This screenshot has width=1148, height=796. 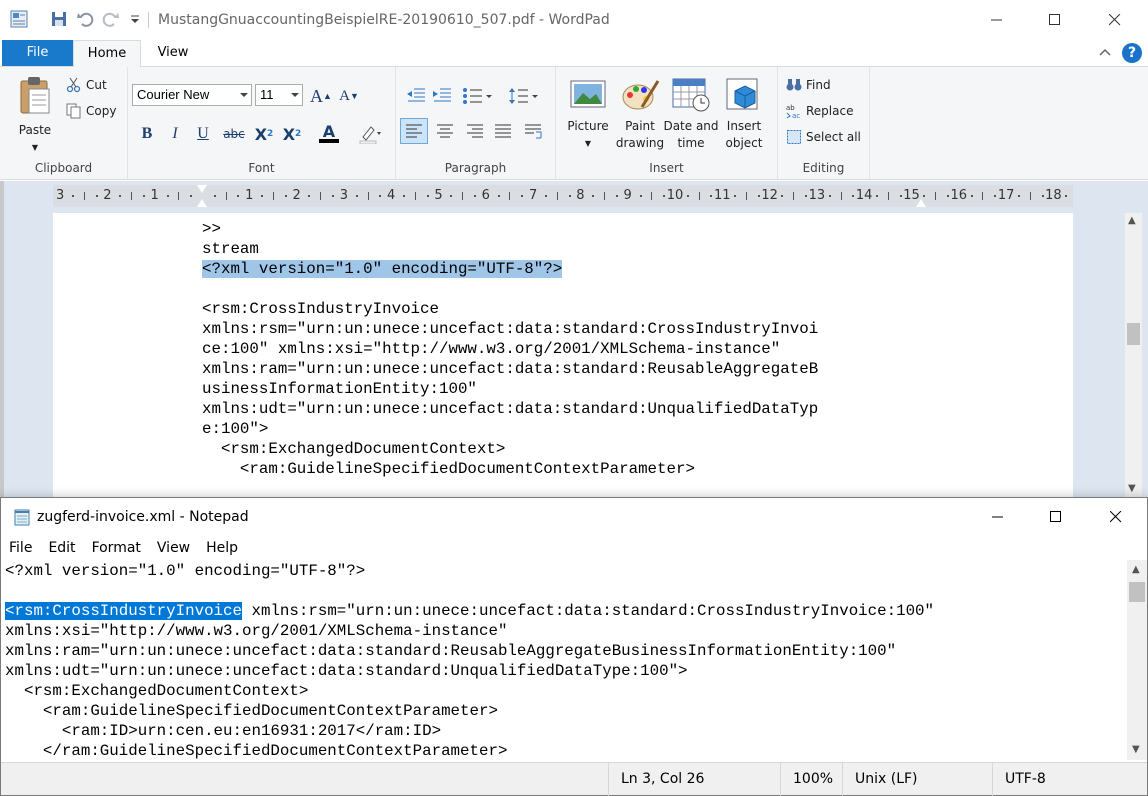 What do you see at coordinates (588, 114) in the screenshot?
I see `picture-button: Picture ▼` at bounding box center [588, 114].